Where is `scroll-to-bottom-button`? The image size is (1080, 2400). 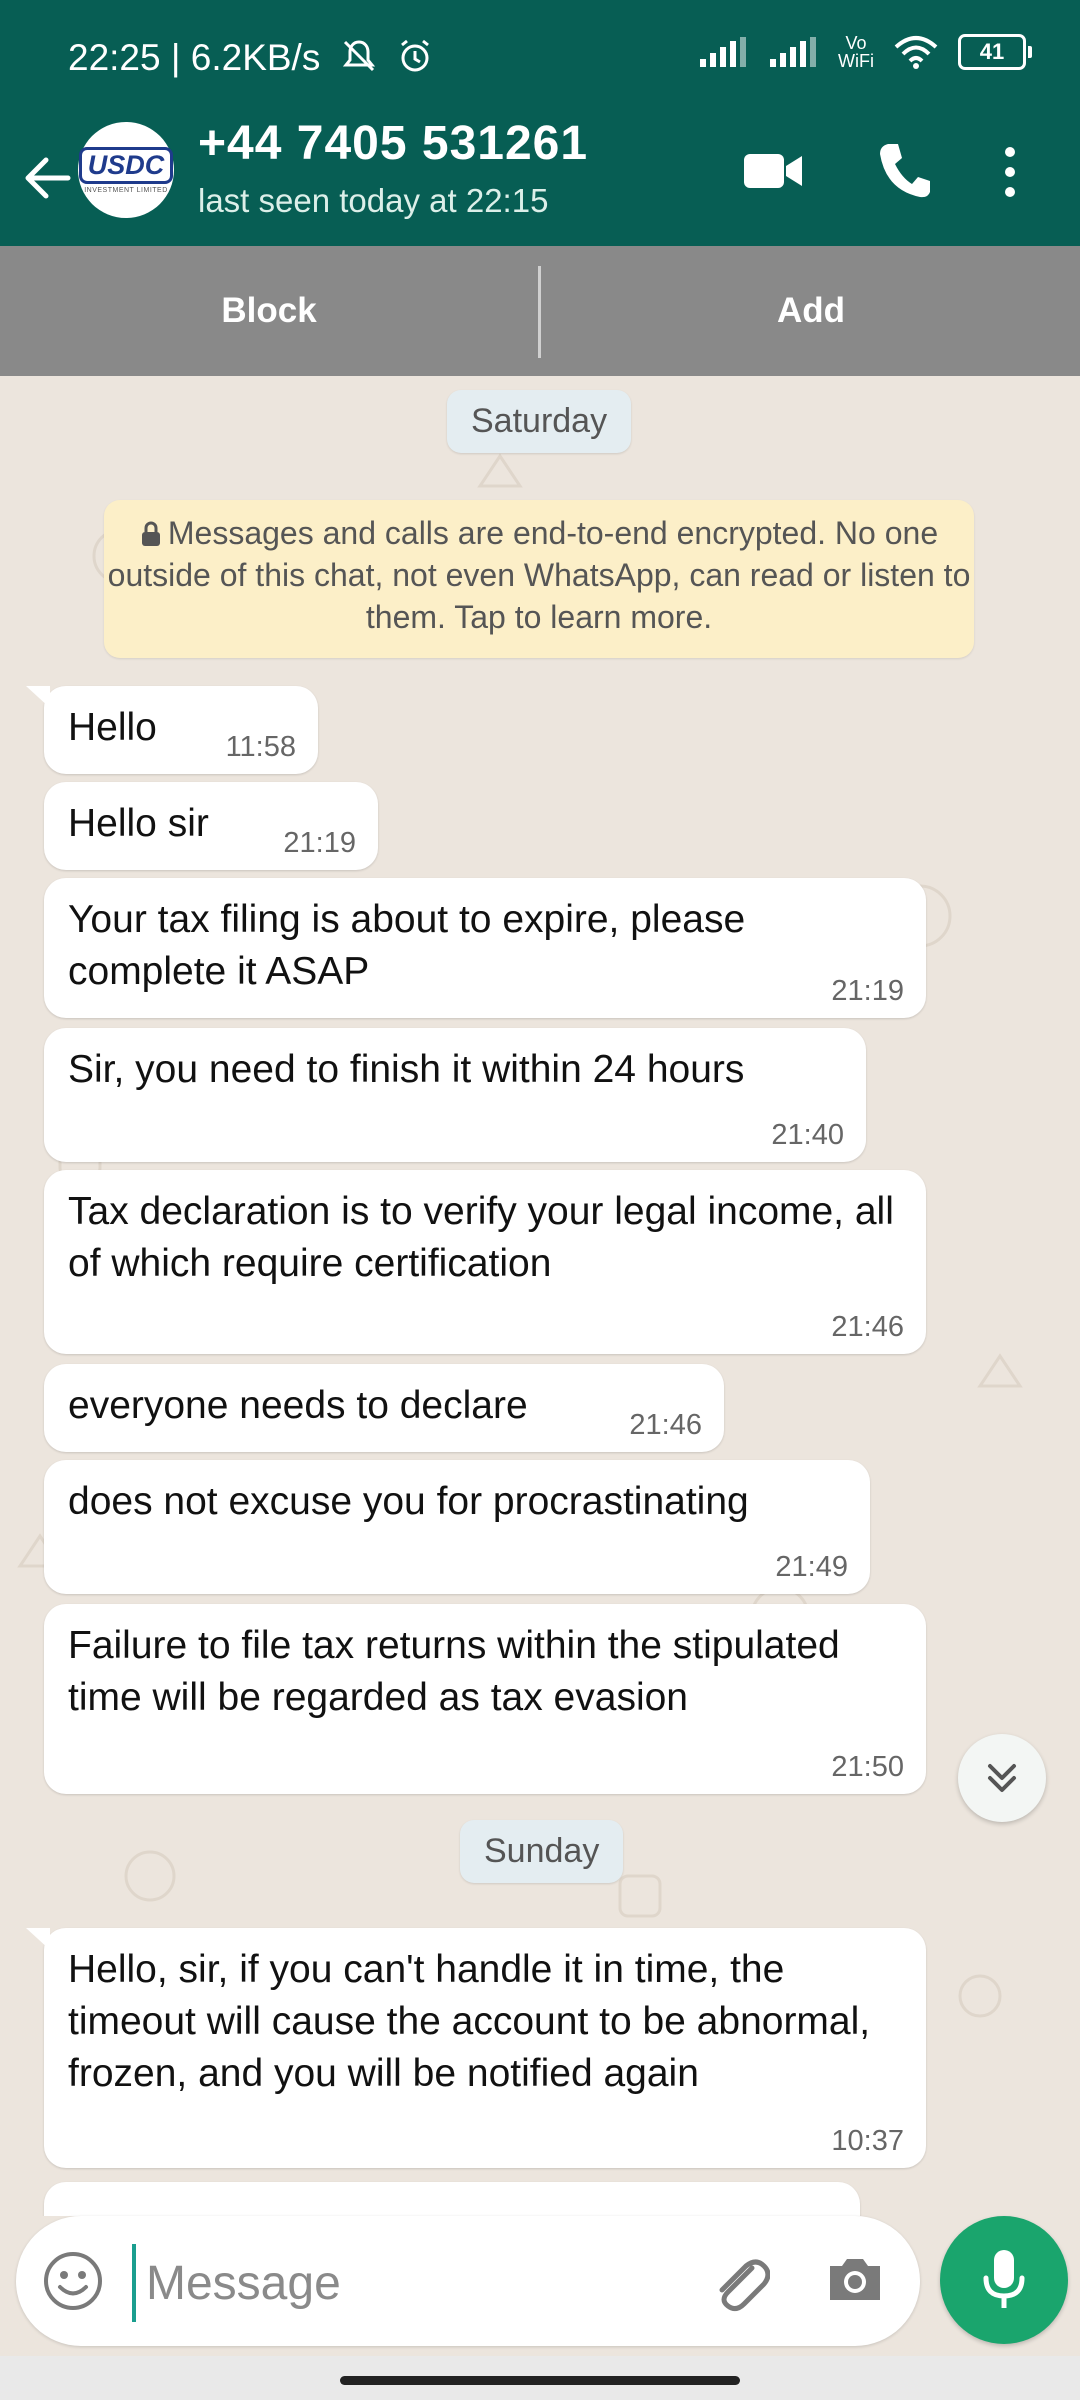 scroll-to-bottom-button is located at coordinates (1002, 1778).